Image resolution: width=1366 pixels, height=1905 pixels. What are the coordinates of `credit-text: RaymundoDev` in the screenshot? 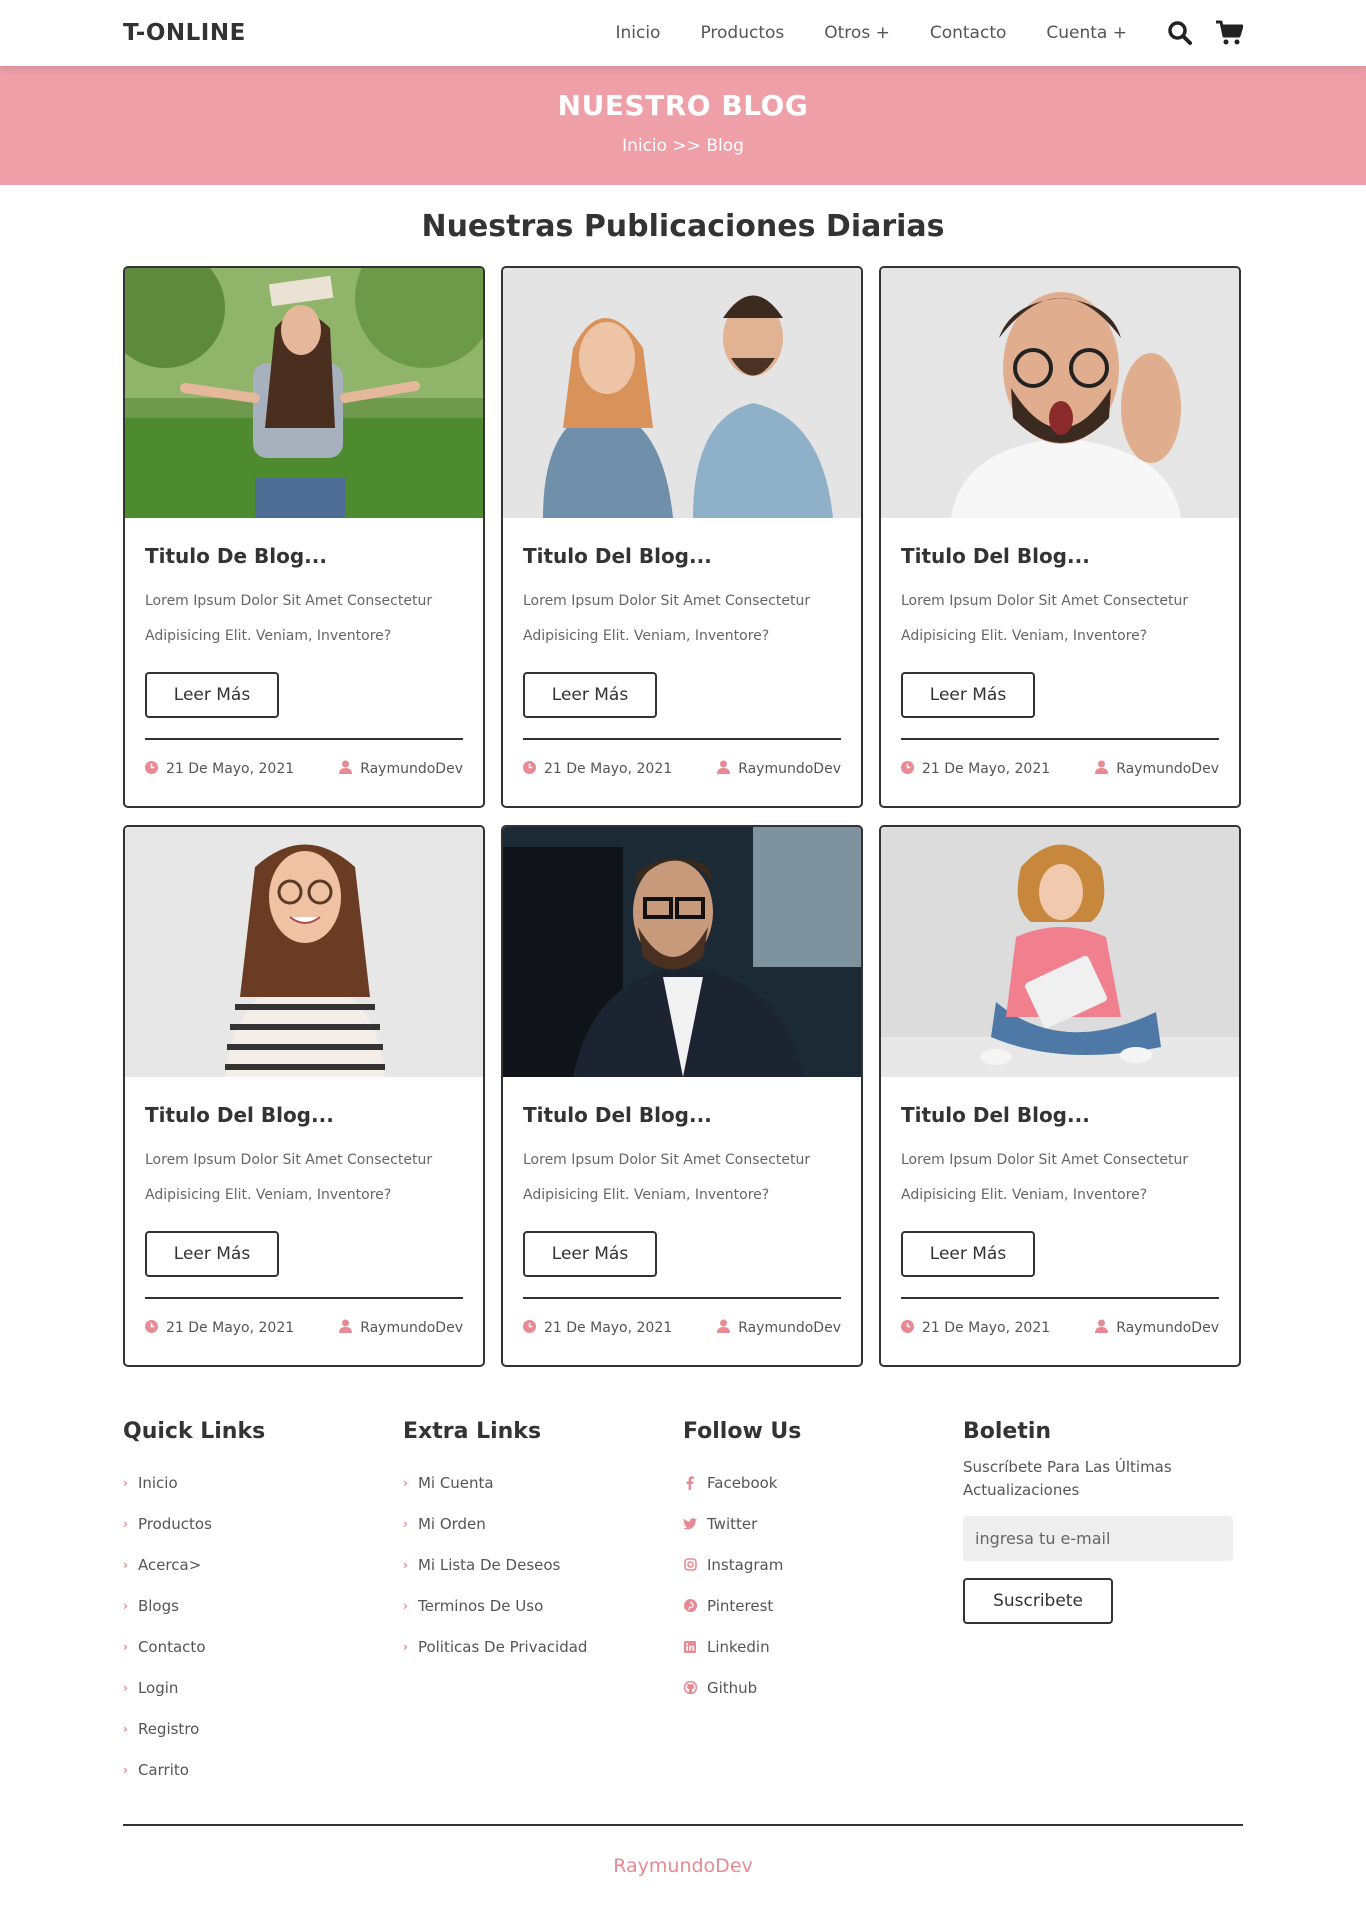 It's located at (683, 1866).